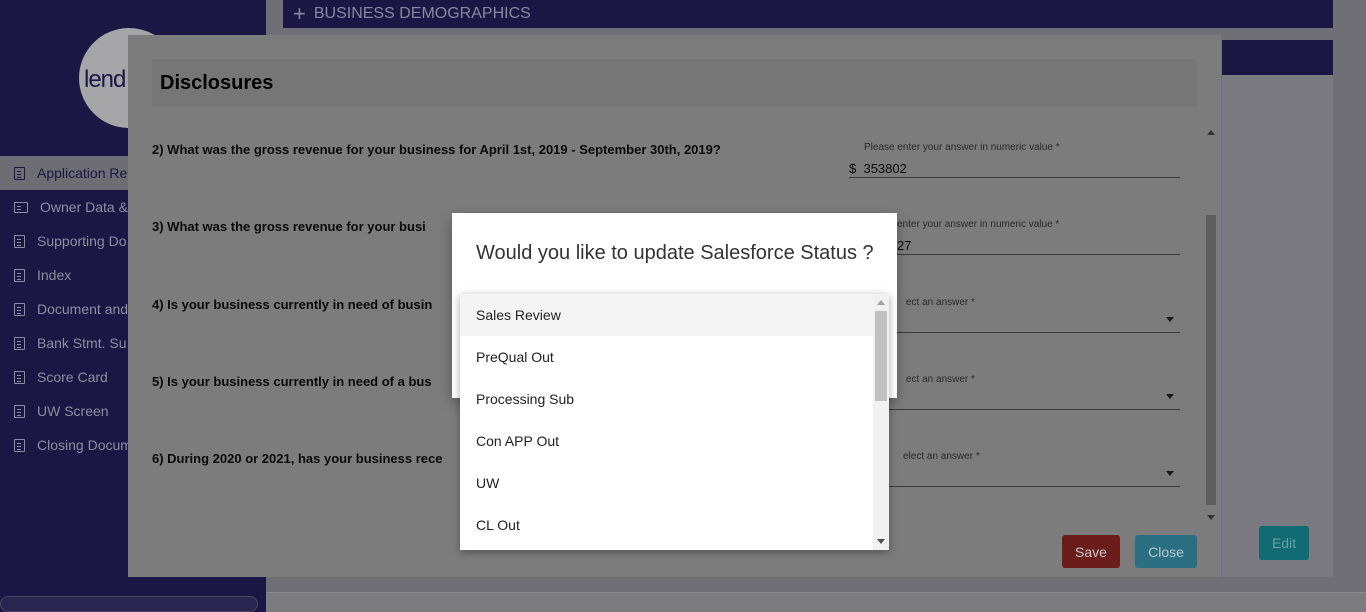 The height and width of the screenshot is (612, 1366). What do you see at coordinates (666, 357) in the screenshot?
I see `status-option-prequal-out: PreQual Out` at bounding box center [666, 357].